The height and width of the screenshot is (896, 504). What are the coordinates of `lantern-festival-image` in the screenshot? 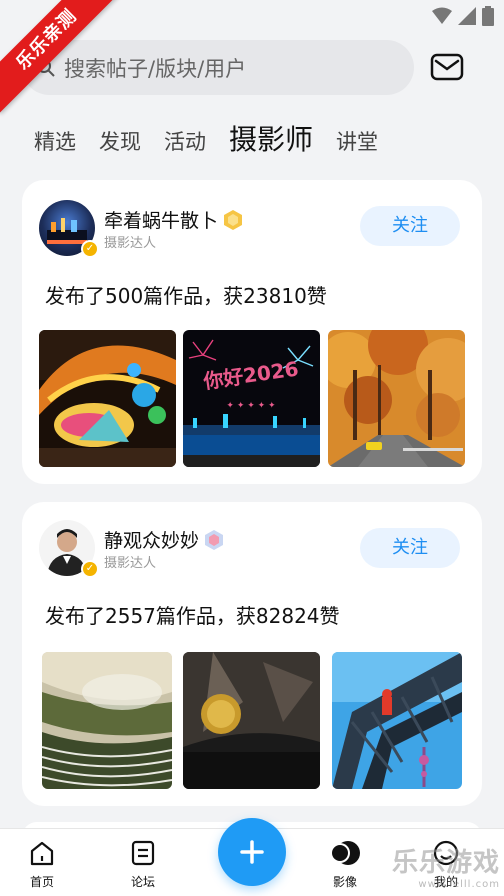 It's located at (107, 398).